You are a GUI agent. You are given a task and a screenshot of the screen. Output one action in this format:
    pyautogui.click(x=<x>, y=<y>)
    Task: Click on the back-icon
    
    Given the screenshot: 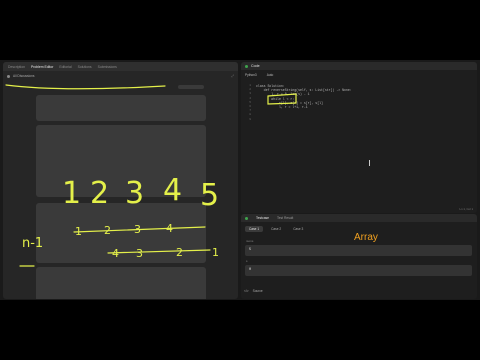 What is the action you would take?
    pyautogui.click(x=8, y=76)
    